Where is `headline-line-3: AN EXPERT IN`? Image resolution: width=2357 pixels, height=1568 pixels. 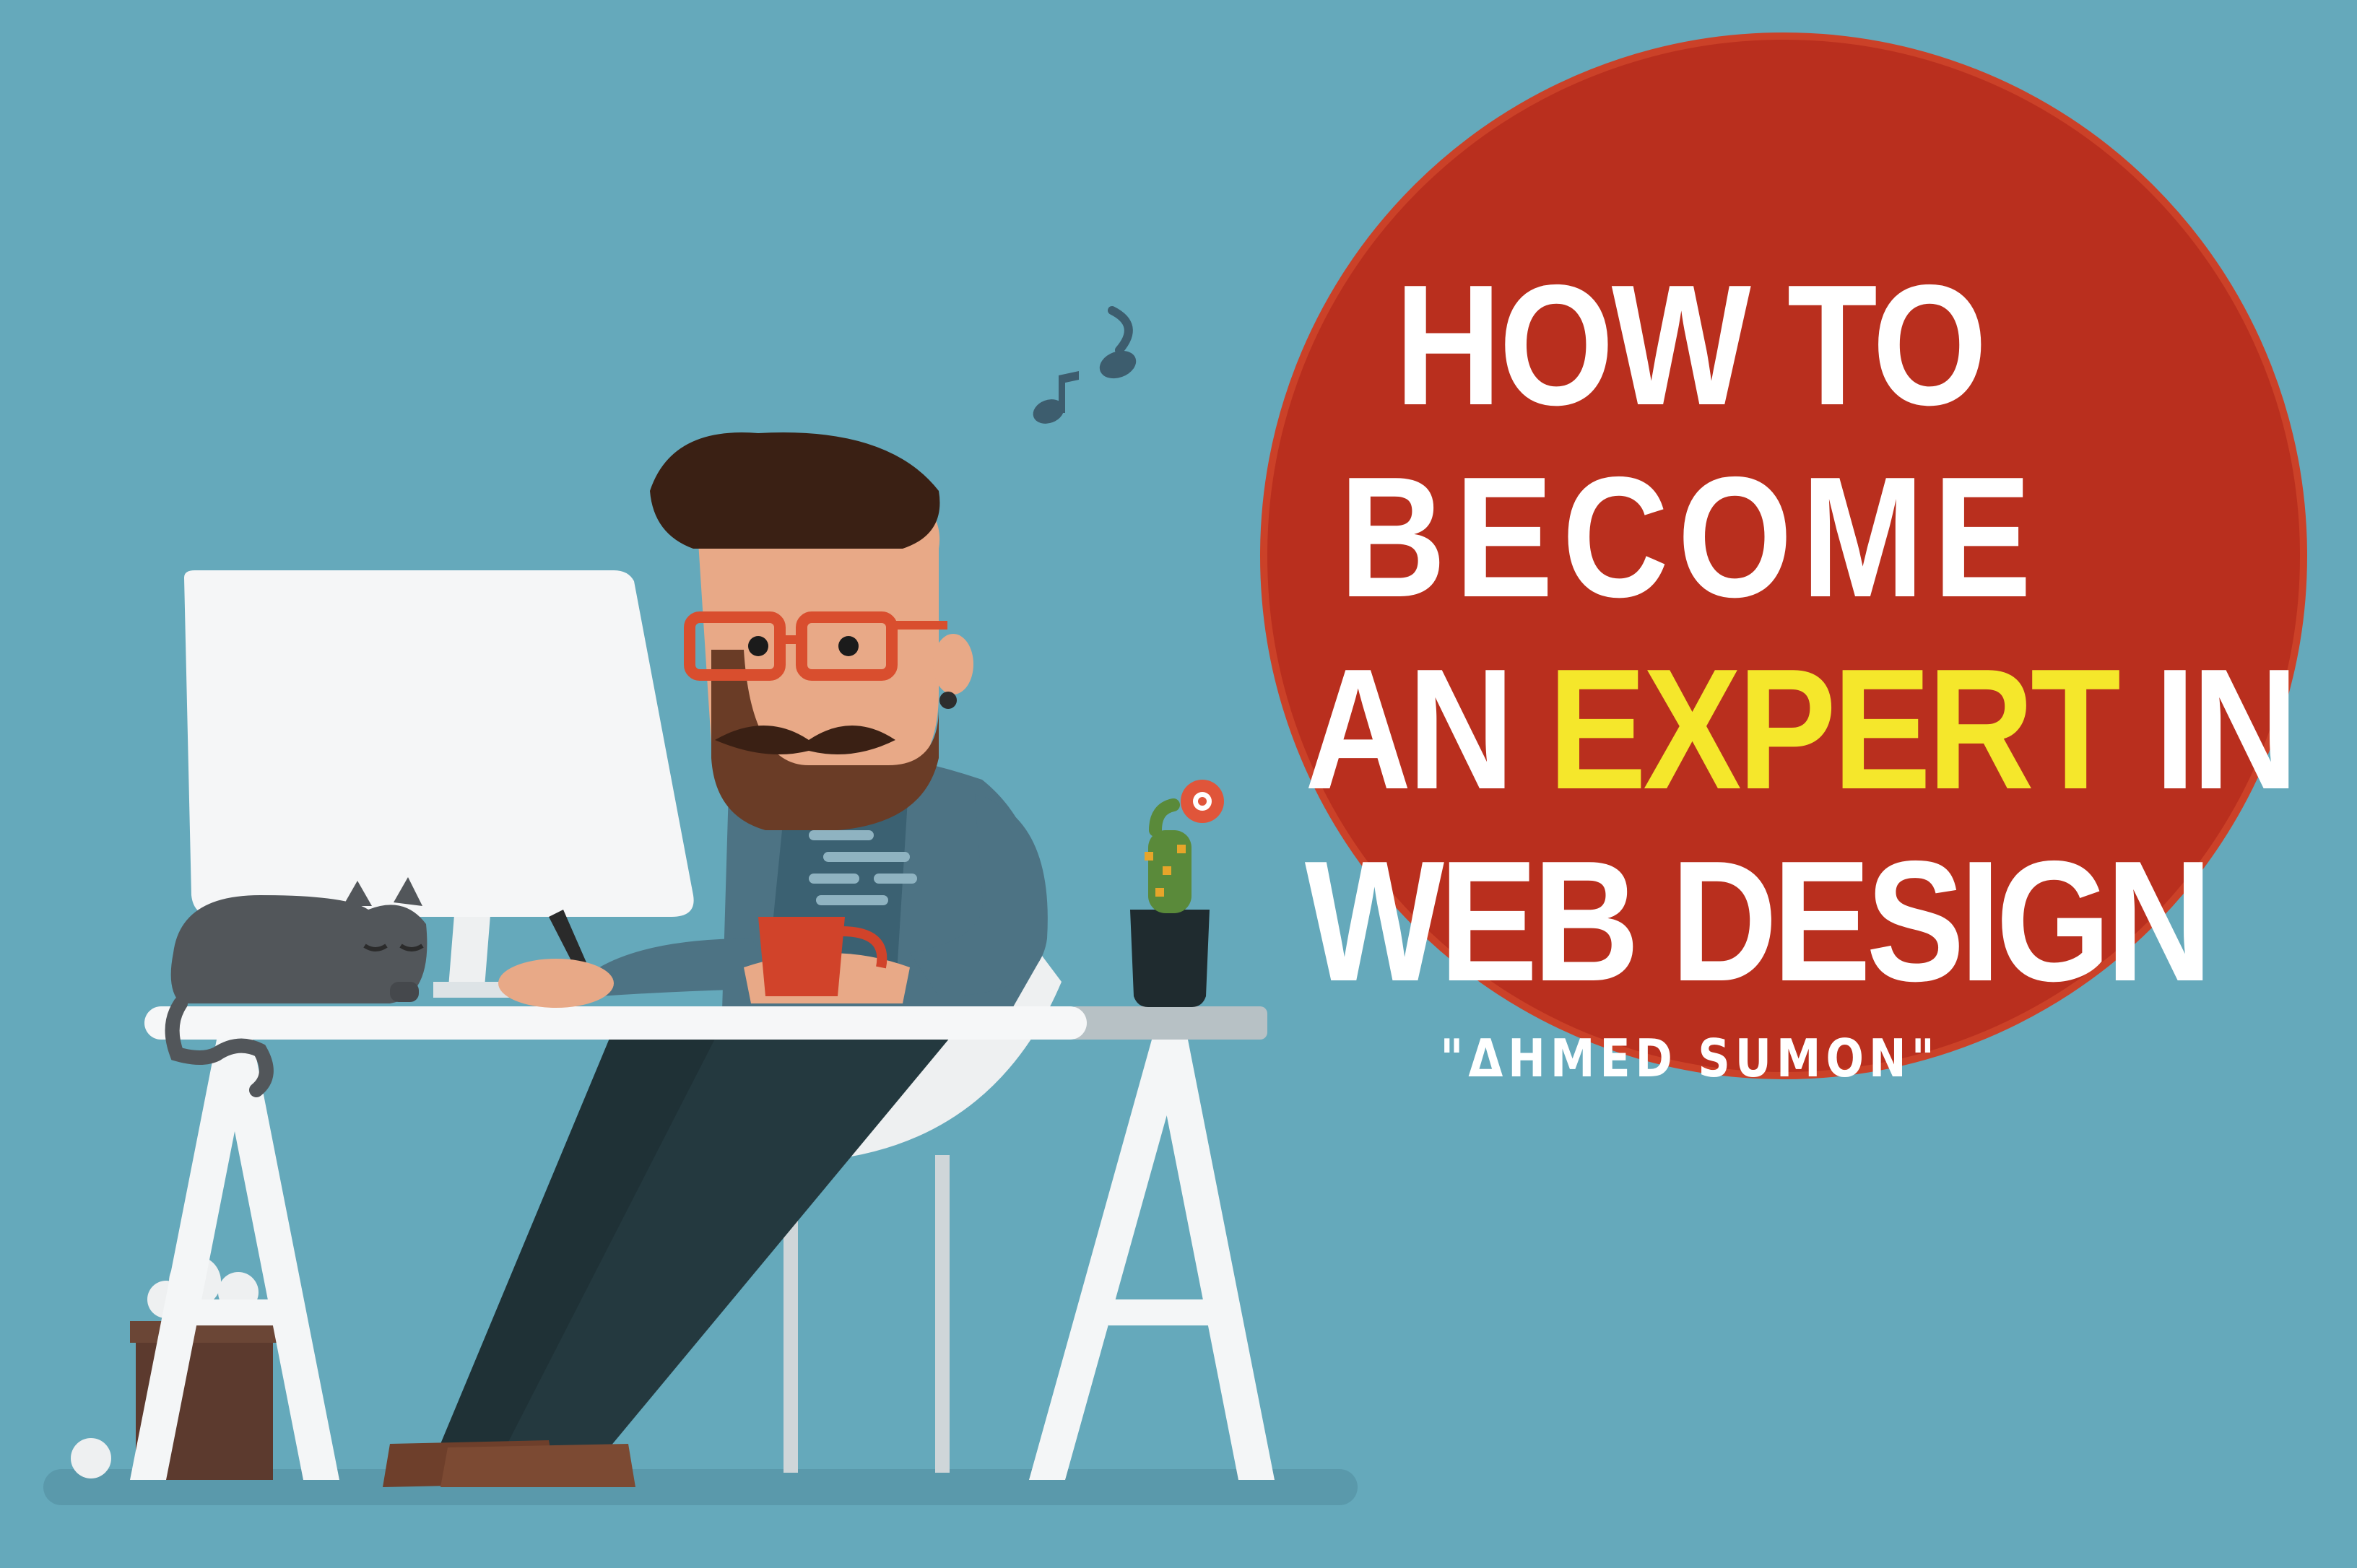 headline-line-3: AN EXPERT IN is located at coordinates (1802, 730).